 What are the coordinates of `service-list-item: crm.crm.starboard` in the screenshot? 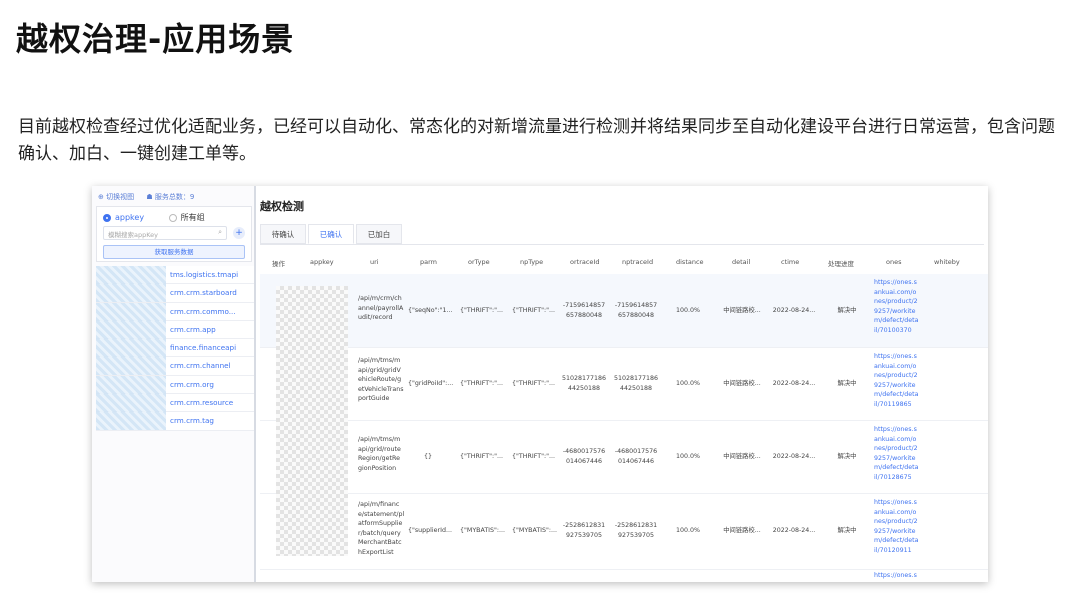 It's located at (175, 293).